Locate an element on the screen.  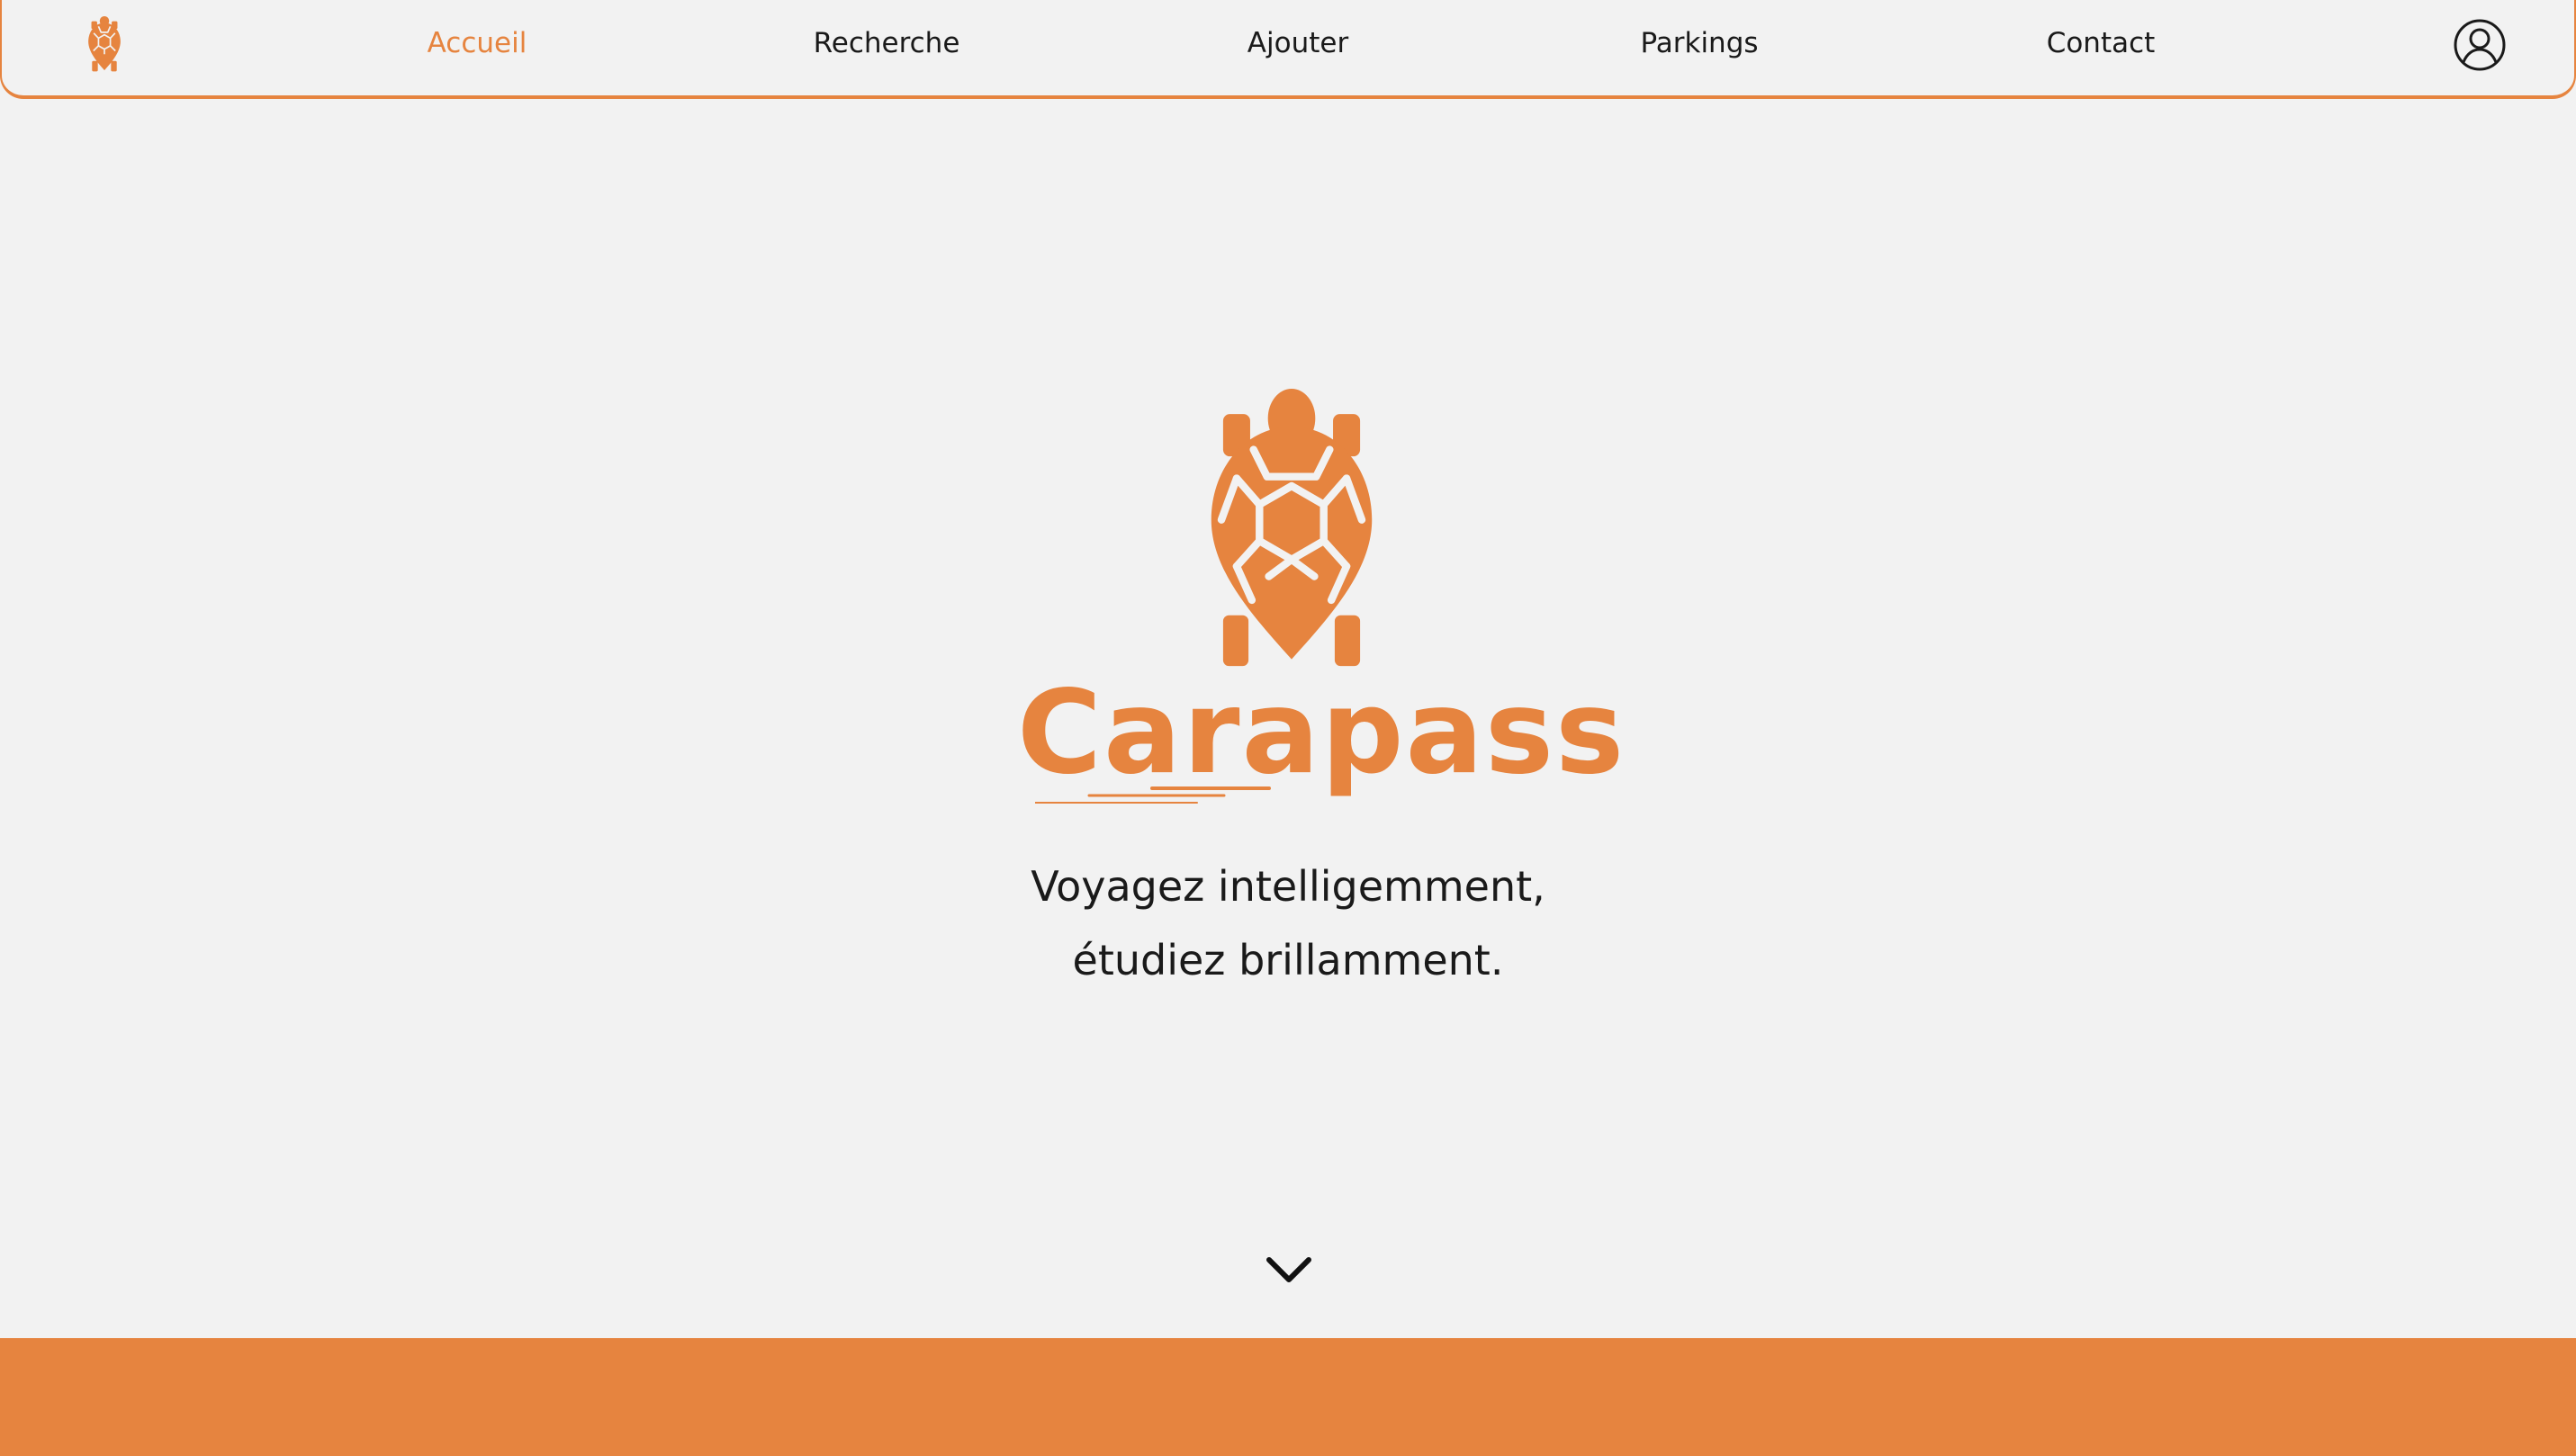
nav-item-recherche: Recherche is located at coordinates (887, 43).